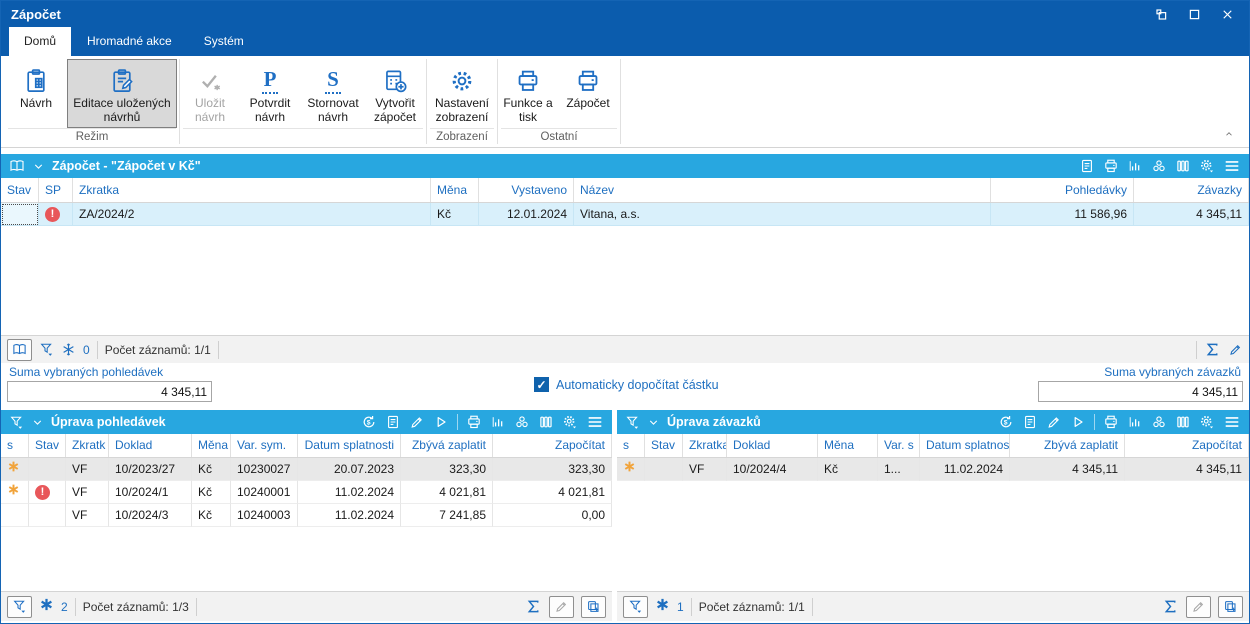 This screenshot has width=1250, height=624. I want to click on cell-sp: !, so click(56, 214).